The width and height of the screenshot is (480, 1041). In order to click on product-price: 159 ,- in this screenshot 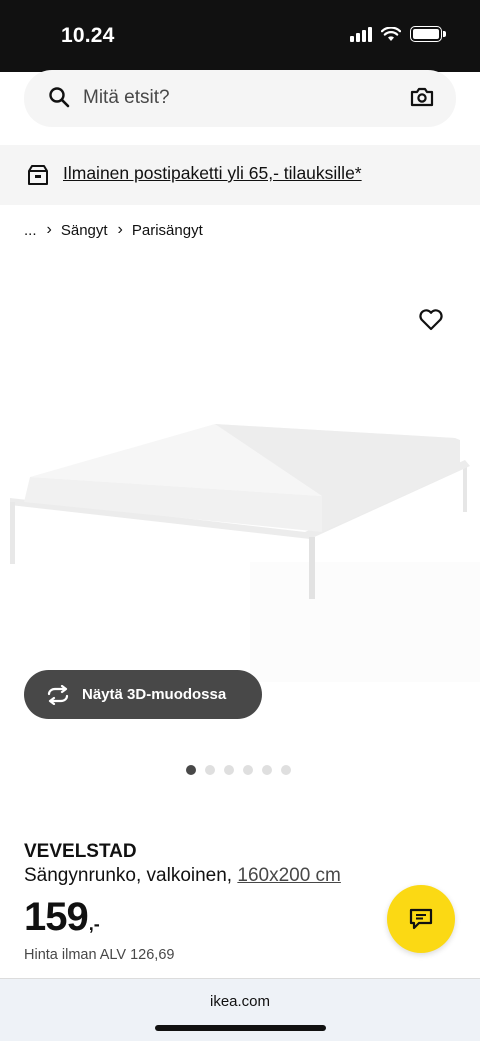, I will do `click(62, 917)`.